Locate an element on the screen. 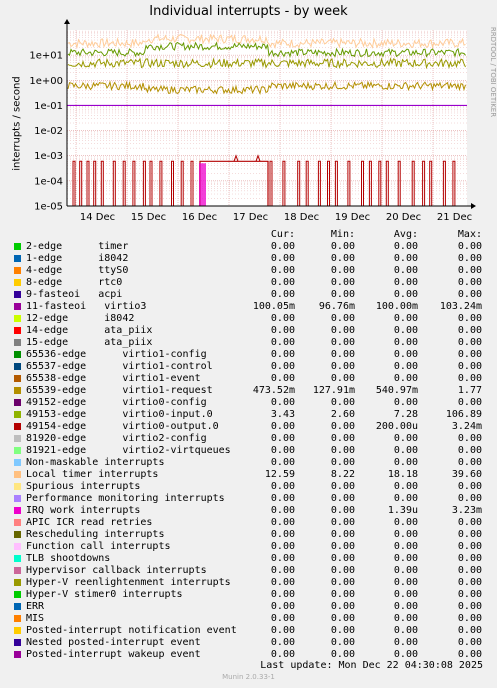 This screenshot has height=688, width=497. x-axis-arrow-icon is located at coordinates (473, 206).